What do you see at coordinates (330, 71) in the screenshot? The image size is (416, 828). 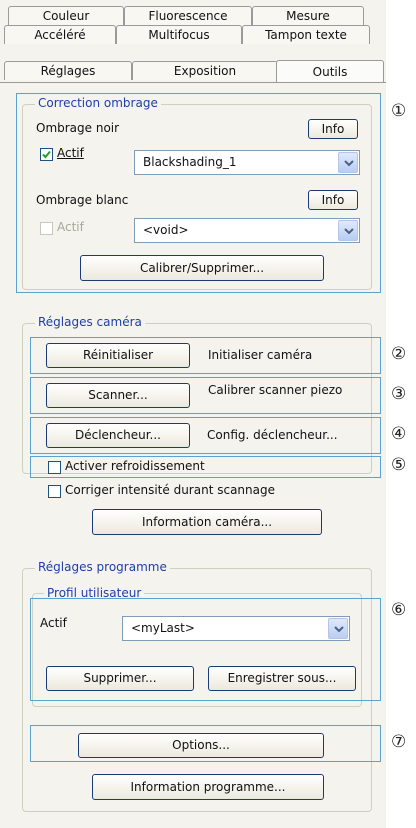 I see `tab-outils: Outils` at bounding box center [330, 71].